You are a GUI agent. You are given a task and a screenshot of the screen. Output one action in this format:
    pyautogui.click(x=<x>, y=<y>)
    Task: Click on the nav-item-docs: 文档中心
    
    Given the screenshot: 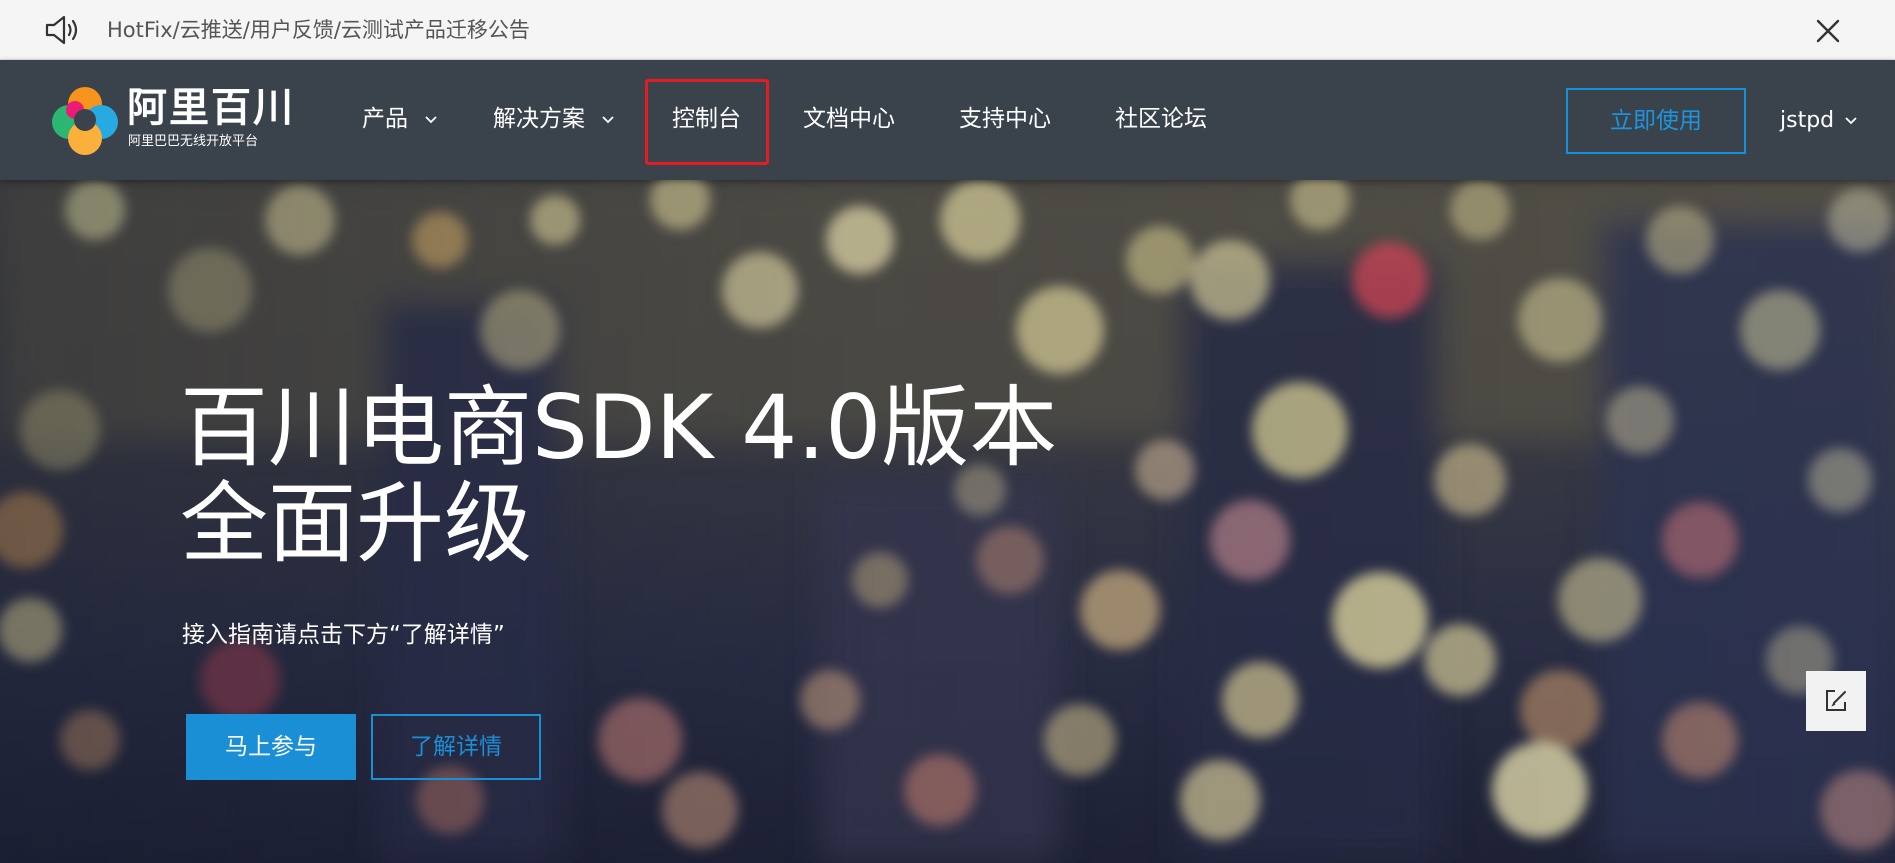 What is the action you would take?
    pyautogui.click(x=849, y=119)
    